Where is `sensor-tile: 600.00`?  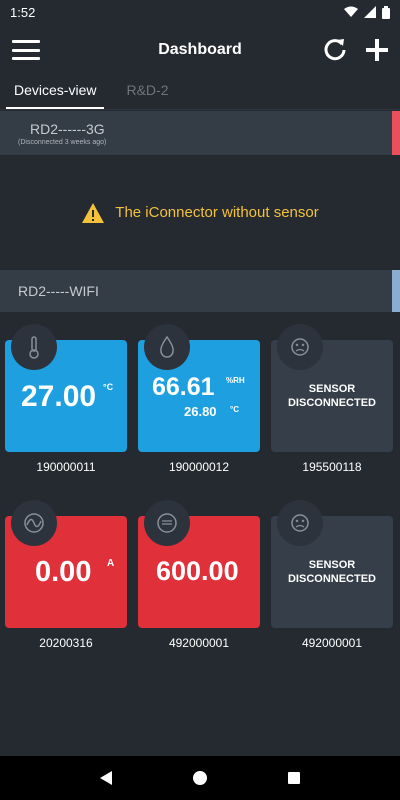
sensor-tile: 600.00 is located at coordinates (199, 564).